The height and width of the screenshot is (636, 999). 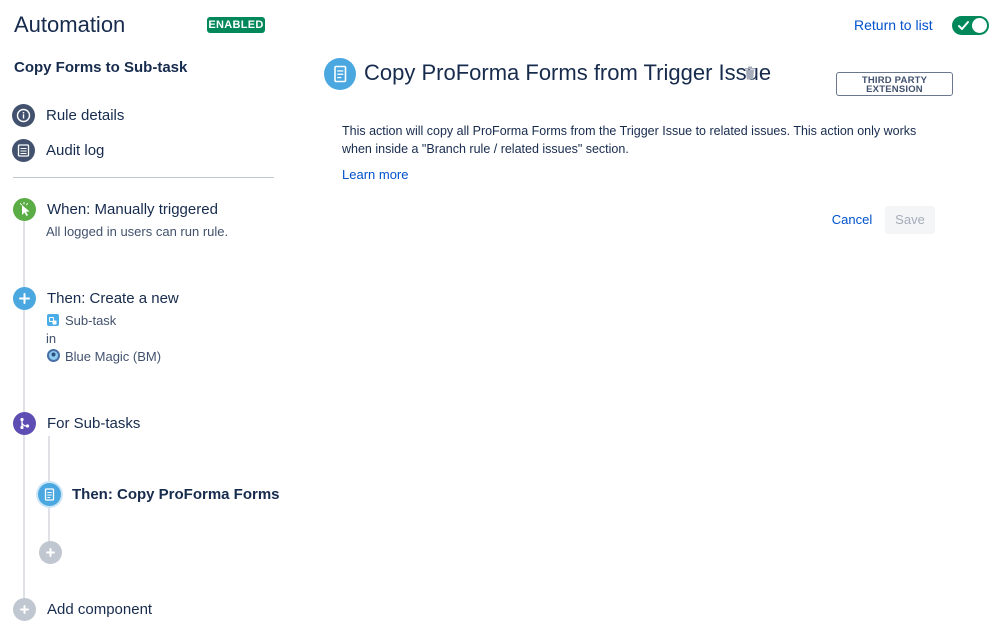 What do you see at coordinates (375, 174) in the screenshot?
I see `learn-more-link: Learn more` at bounding box center [375, 174].